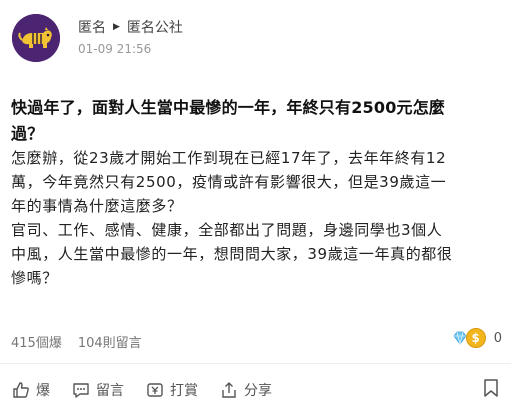 This screenshot has height=413, width=511. Describe the element at coordinates (184, 391) in the screenshot. I see `tip-label: 打賞` at that location.